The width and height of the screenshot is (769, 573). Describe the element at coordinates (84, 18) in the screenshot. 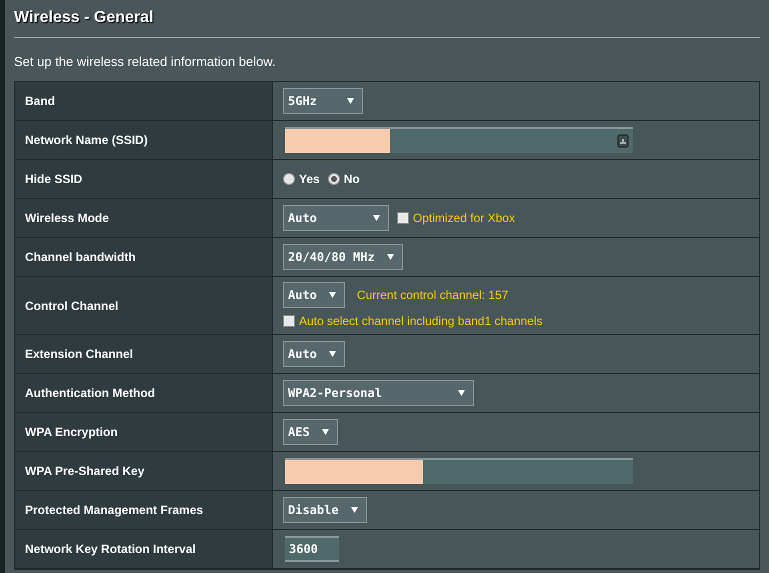

I see `page-title: Wireless - General` at that location.